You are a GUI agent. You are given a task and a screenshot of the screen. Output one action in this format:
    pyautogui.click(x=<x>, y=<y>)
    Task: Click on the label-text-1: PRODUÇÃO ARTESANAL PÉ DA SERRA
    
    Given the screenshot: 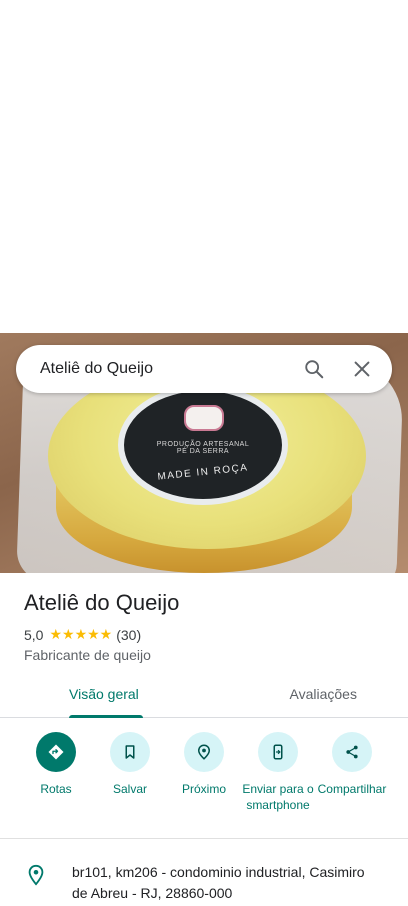 What is the action you would take?
    pyautogui.click(x=203, y=448)
    